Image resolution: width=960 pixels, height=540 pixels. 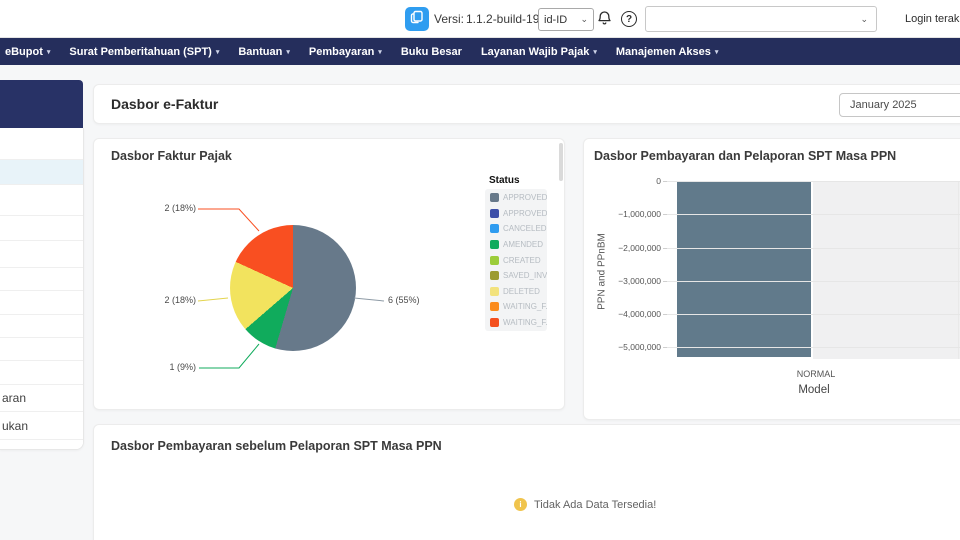 I want to click on nav-item-label: Bantuan, so click(x=260, y=51).